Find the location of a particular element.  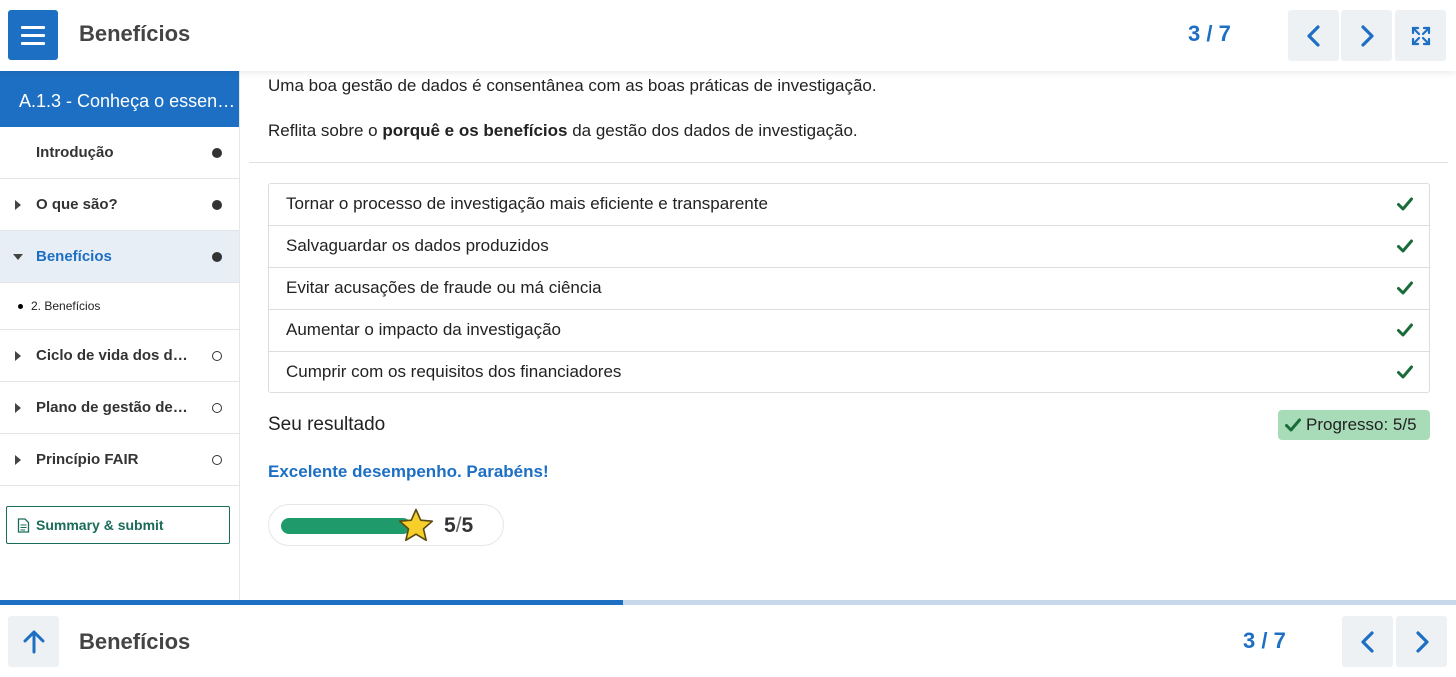

document-icon is located at coordinates (23, 525).